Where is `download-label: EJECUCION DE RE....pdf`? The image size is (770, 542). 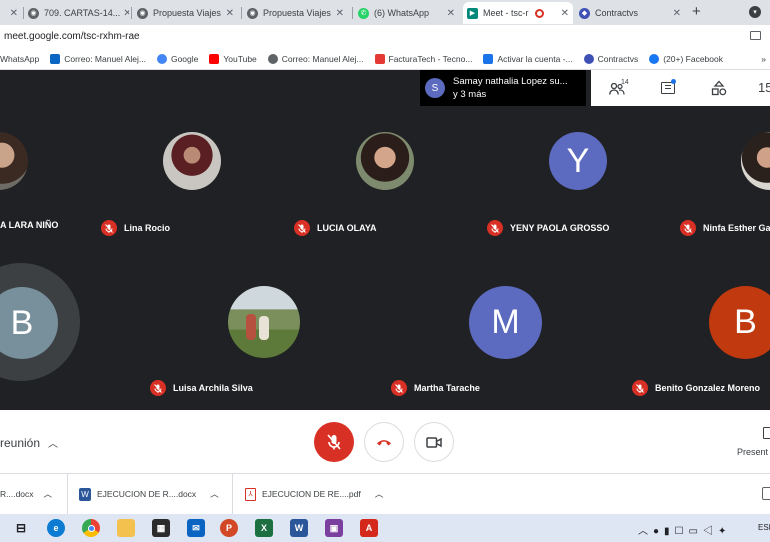
download-label: EJECUCION DE RE....pdf is located at coordinates (311, 494).